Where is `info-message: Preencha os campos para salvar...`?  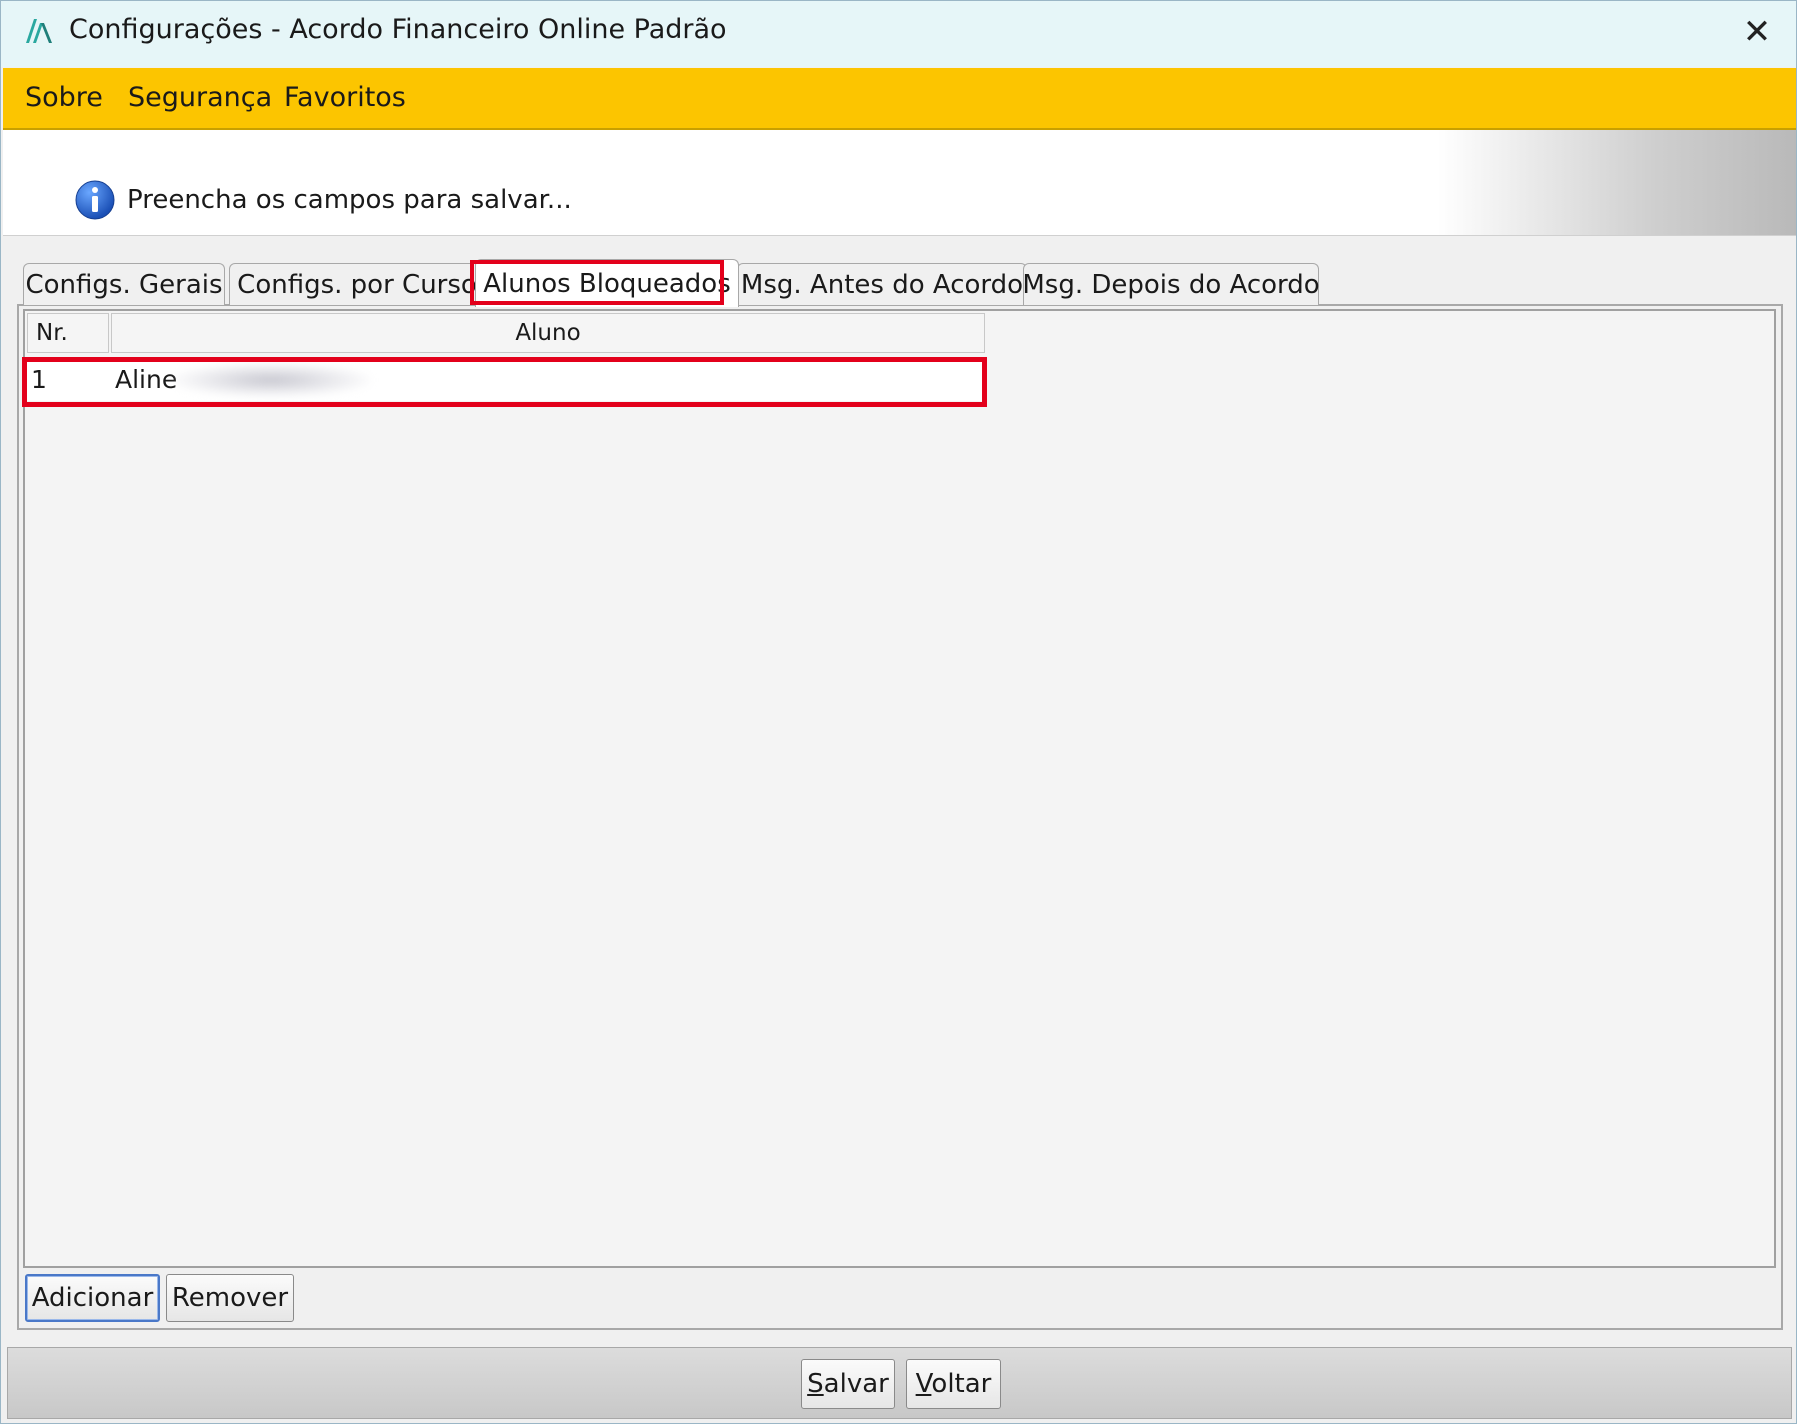
info-message: Preencha os campos para salvar... is located at coordinates (349, 200).